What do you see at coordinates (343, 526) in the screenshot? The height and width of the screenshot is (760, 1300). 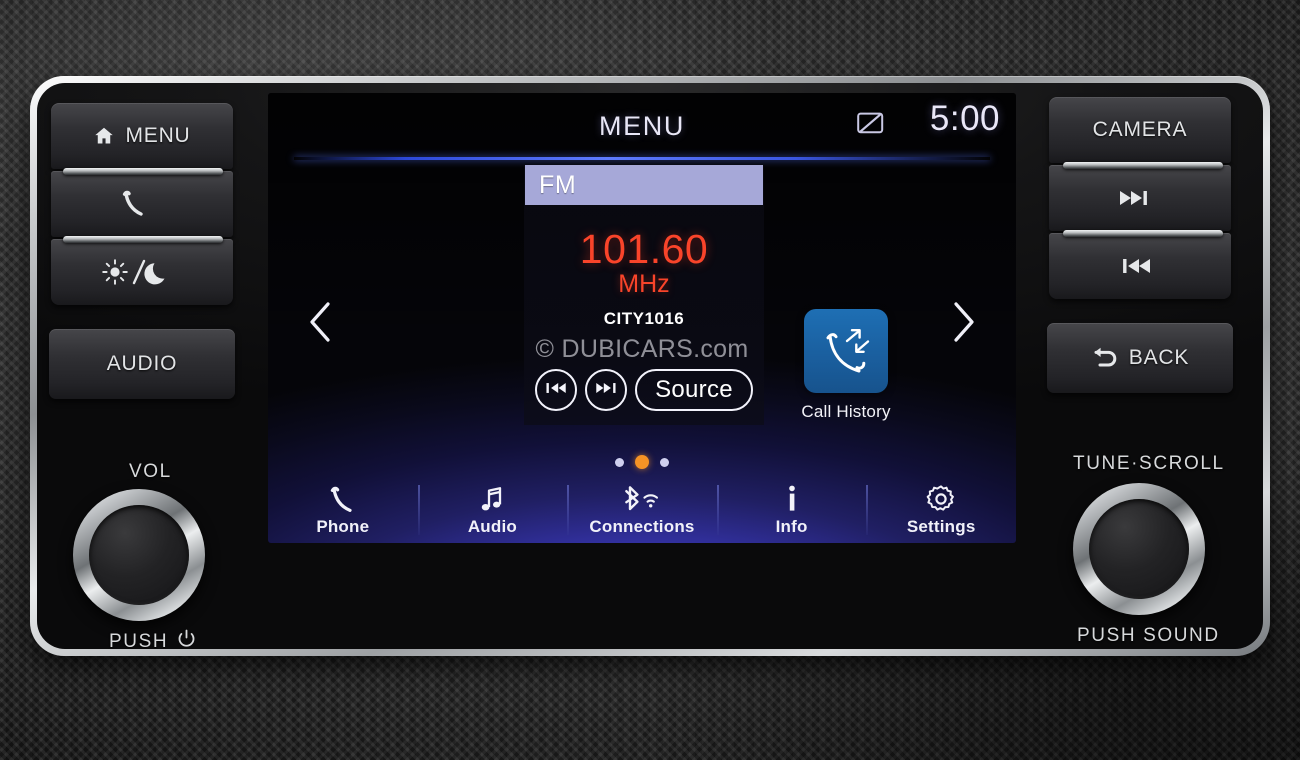 I see `nav-label-phone: Phone` at bounding box center [343, 526].